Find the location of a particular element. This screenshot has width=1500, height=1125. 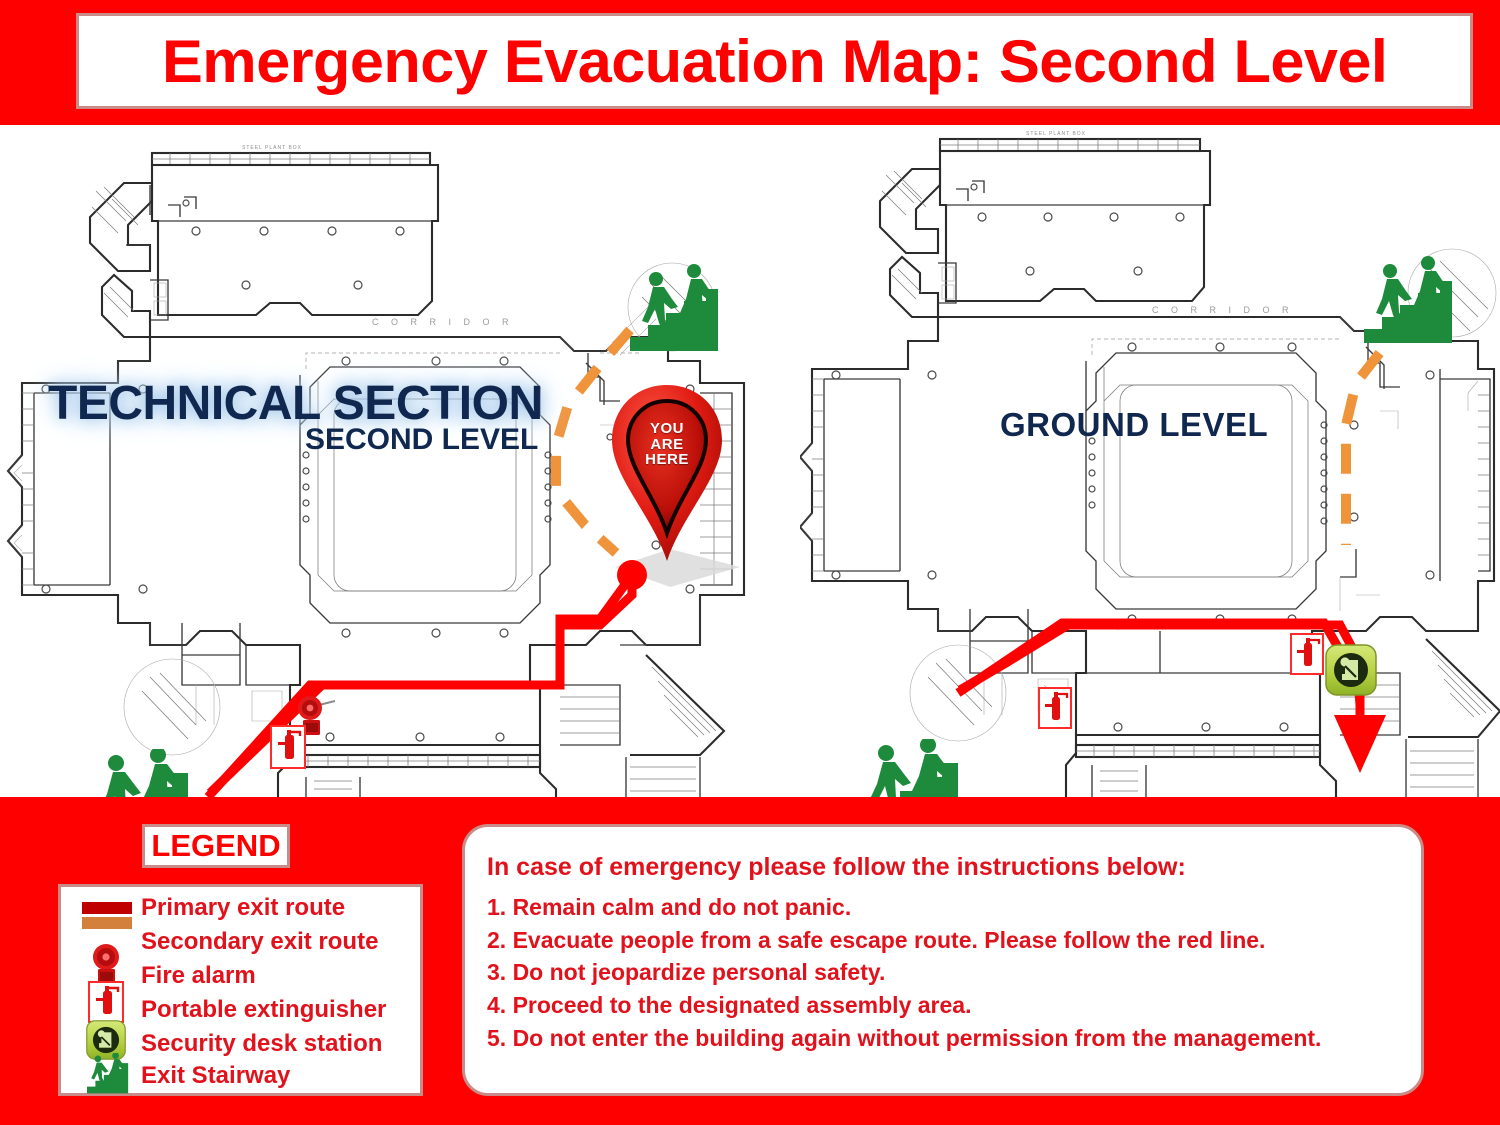

header-band: Emergency Evacuation Map: Second Level is located at coordinates (750, 62).